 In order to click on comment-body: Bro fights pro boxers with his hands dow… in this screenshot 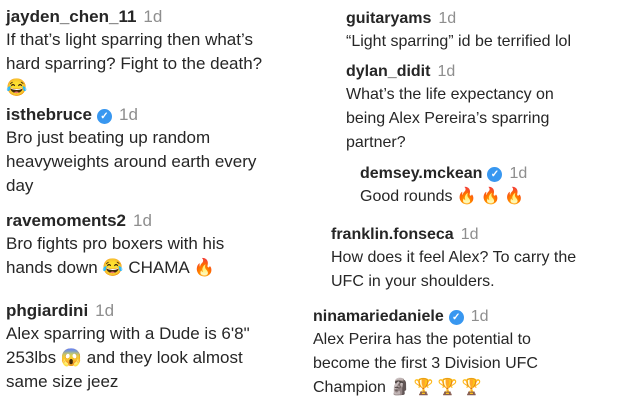, I will do `click(156, 256)`.